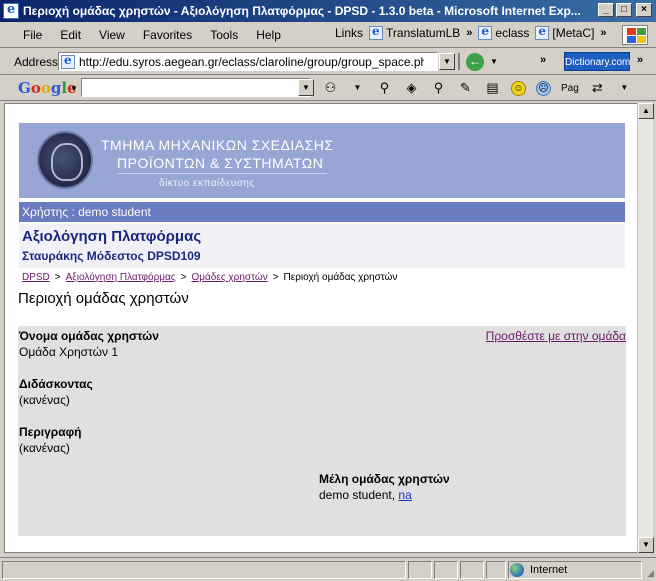 The height and width of the screenshot is (581, 656). Describe the element at coordinates (447, 61) in the screenshot. I see `address-dropdown-button: ▼` at that location.